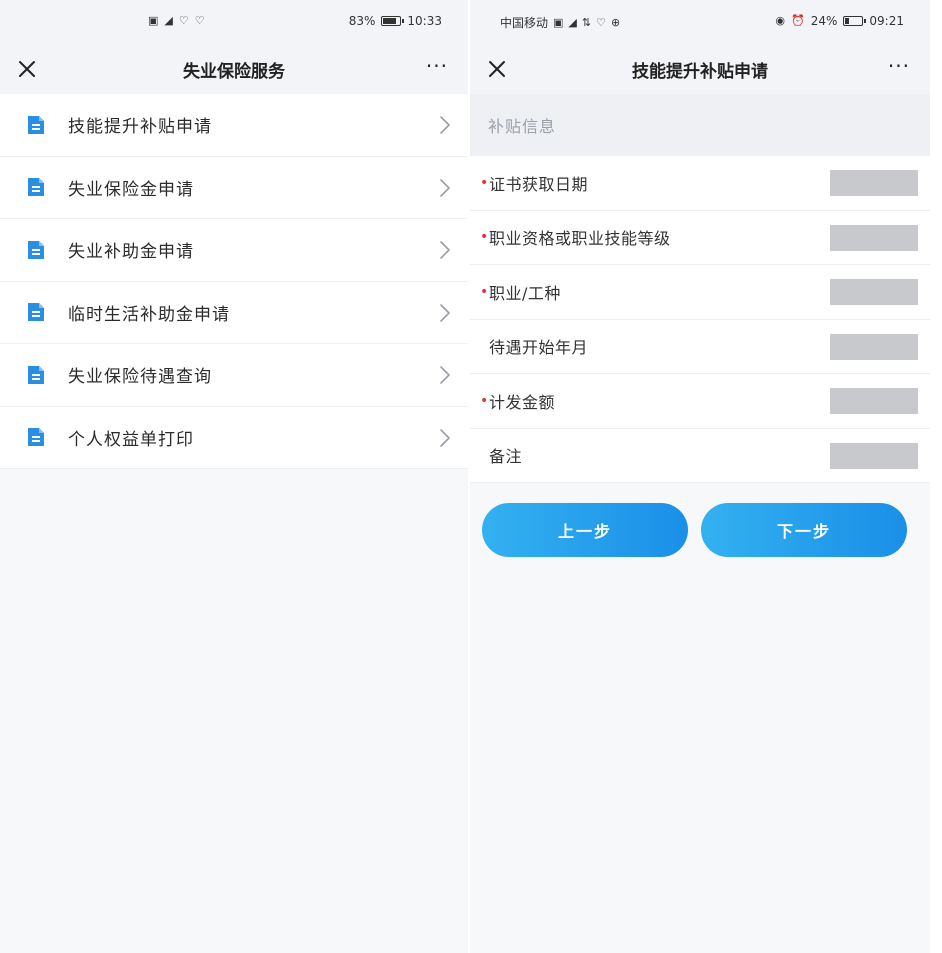 The height and width of the screenshot is (953, 942). What do you see at coordinates (234, 71) in the screenshot?
I see `page-title: 失业保险服务` at bounding box center [234, 71].